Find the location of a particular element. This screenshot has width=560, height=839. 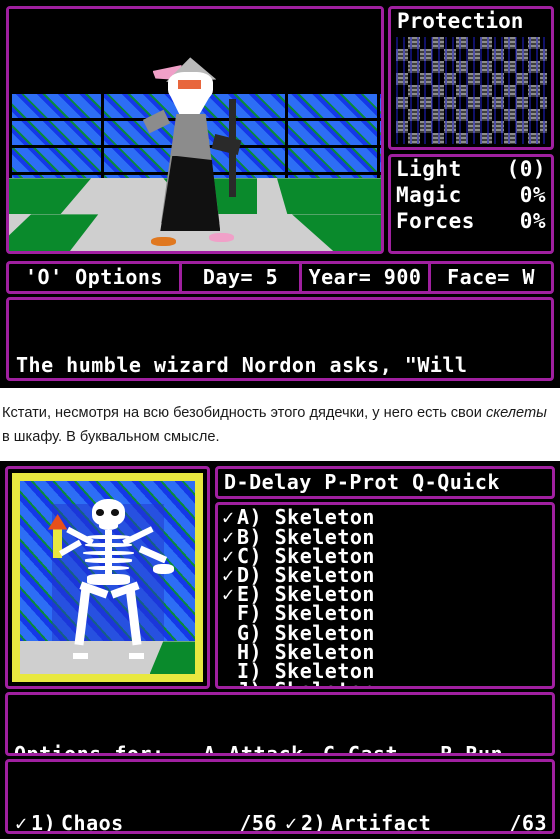

party-hp-2: /63 is located at coordinates (528, 821).